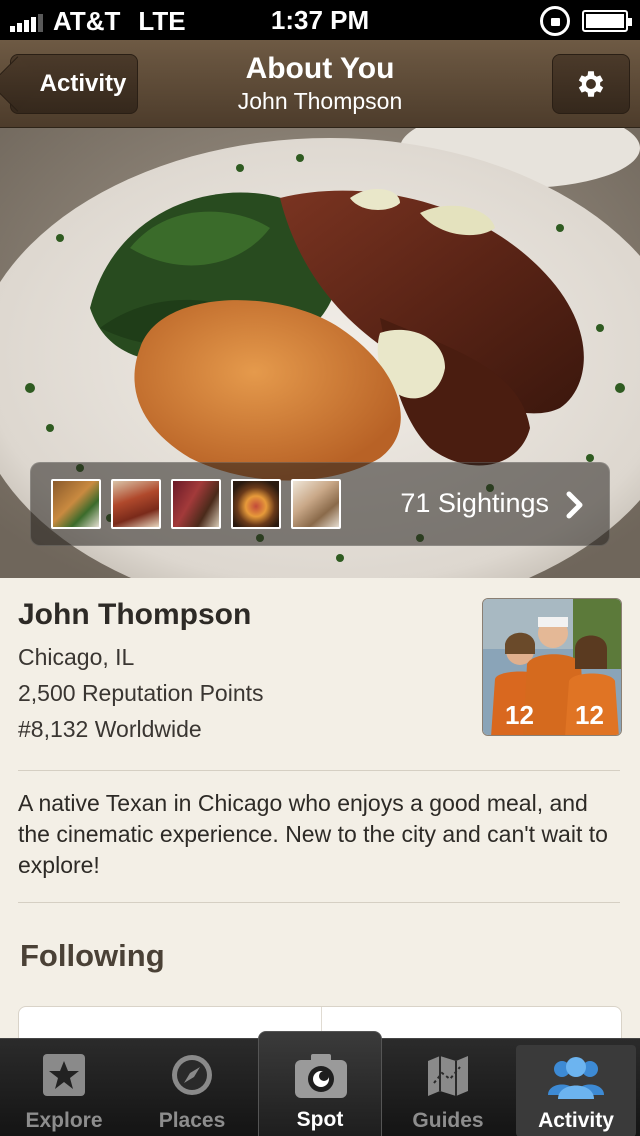 The image size is (640, 1136). I want to click on tab-activity: Activity, so click(576, 1090).